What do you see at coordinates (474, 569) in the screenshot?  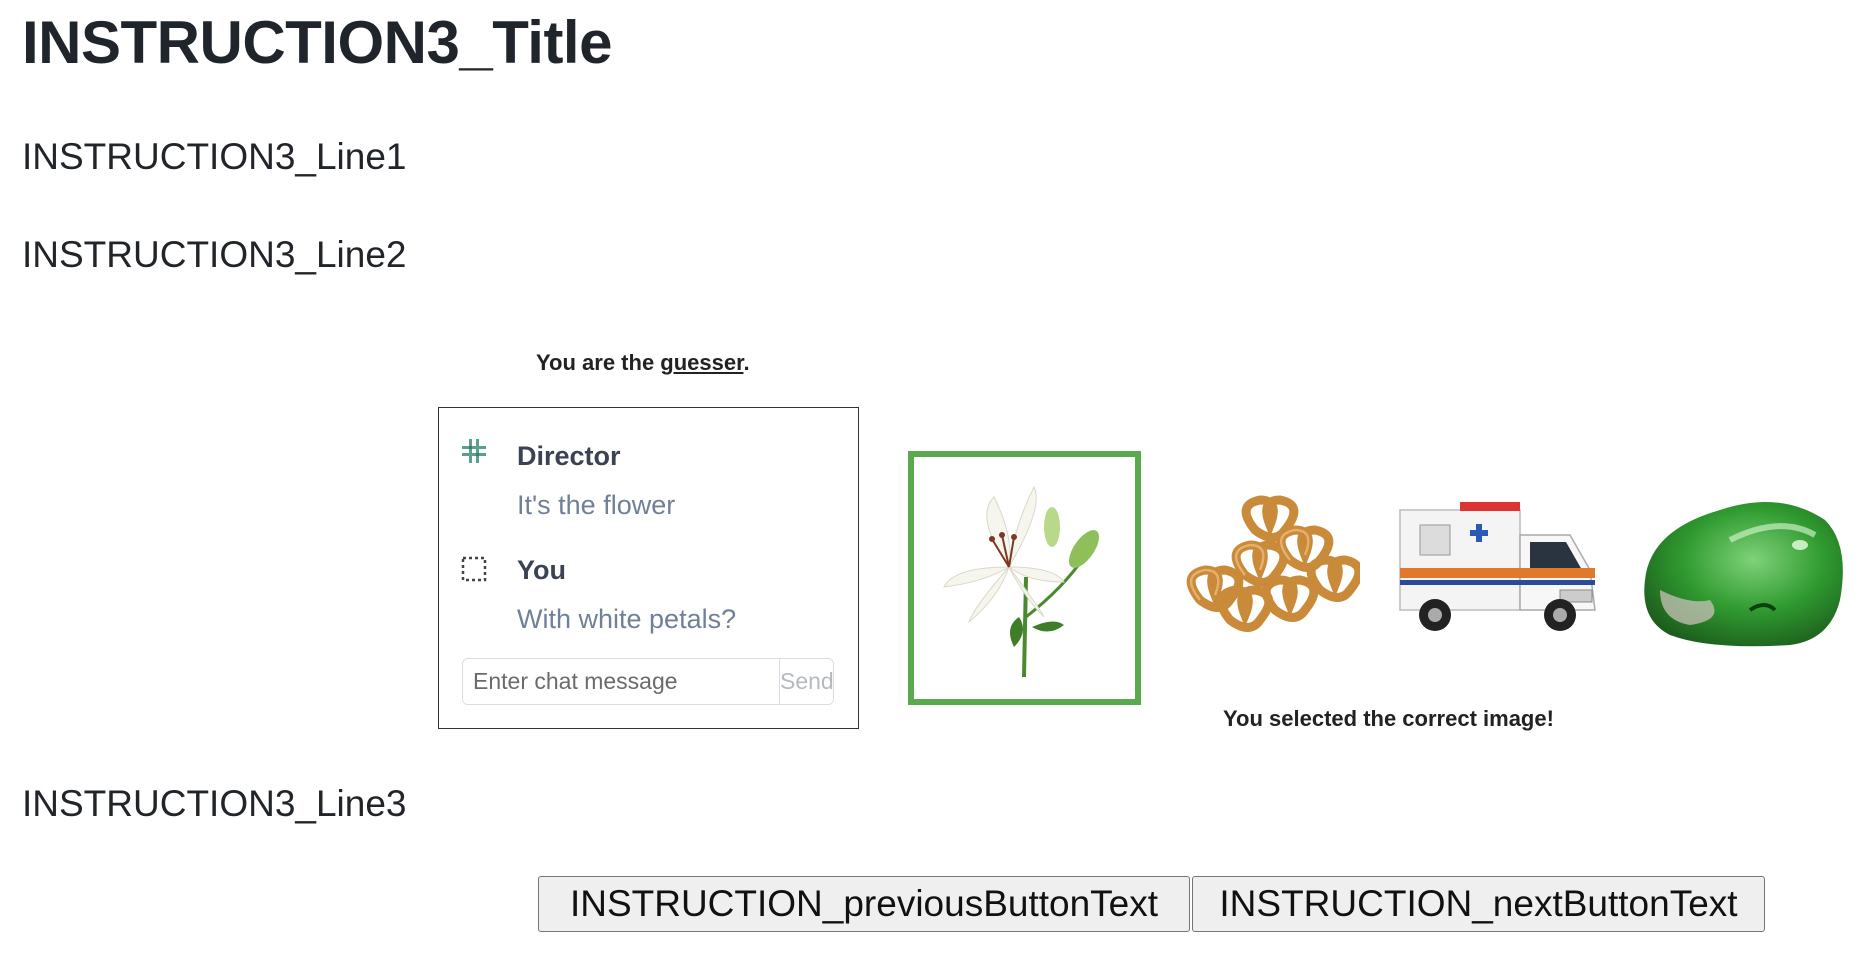 I see `you-avatar-icon` at bounding box center [474, 569].